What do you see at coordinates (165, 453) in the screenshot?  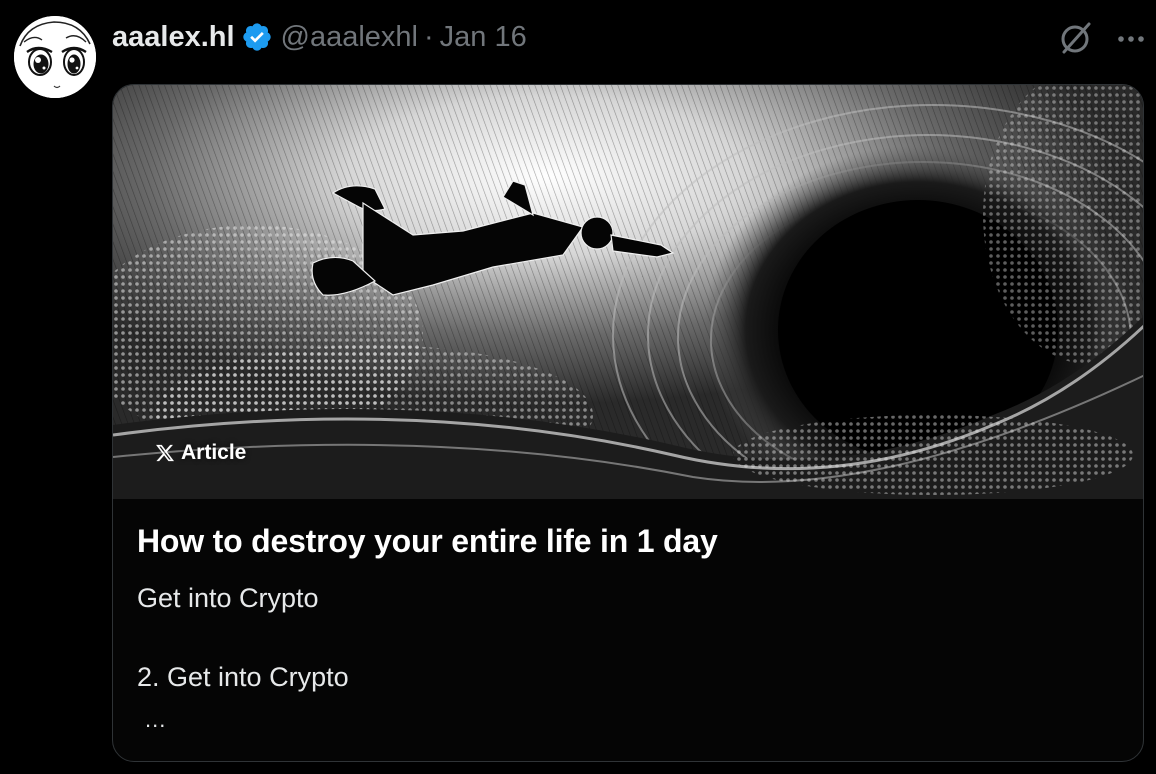 I see `x-logo-icon` at bounding box center [165, 453].